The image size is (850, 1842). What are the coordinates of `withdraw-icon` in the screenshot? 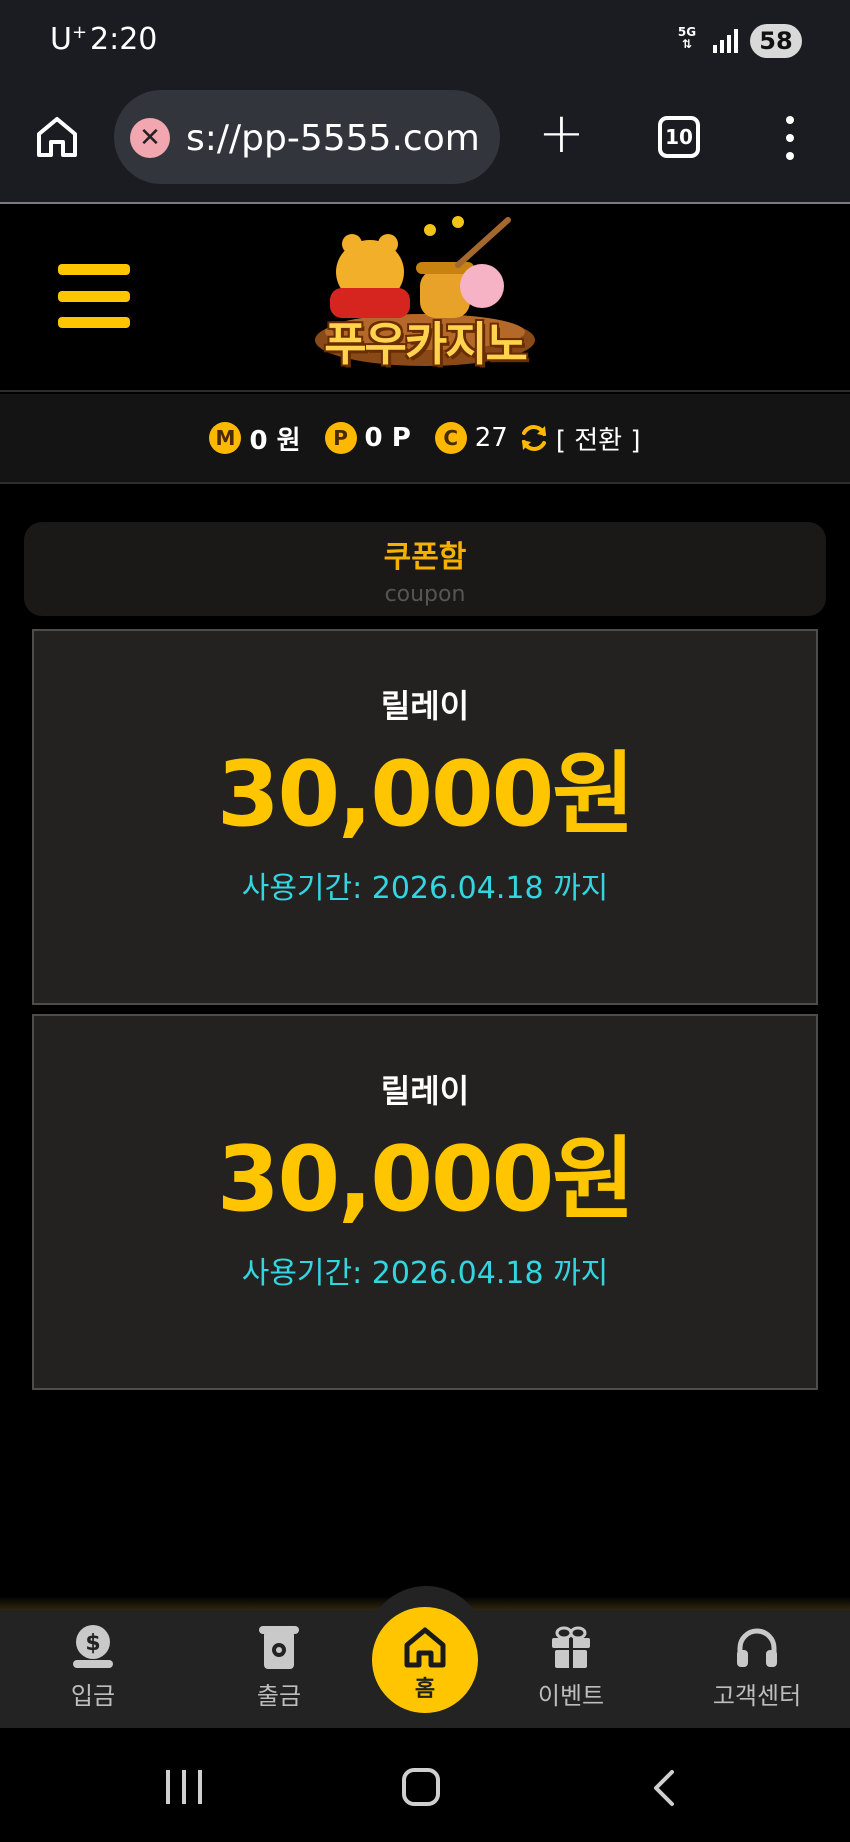 It's located at (279, 1647).